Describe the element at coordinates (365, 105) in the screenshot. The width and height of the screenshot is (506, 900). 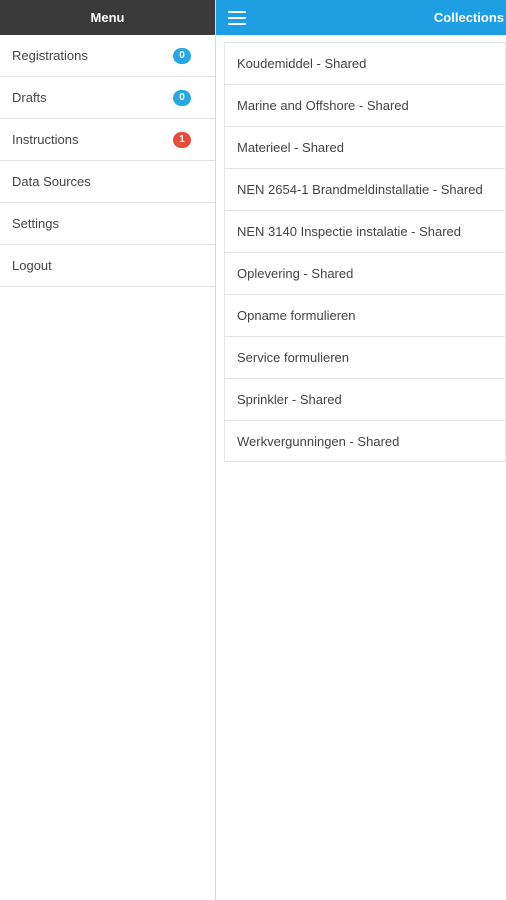
I see `collection-item: Marine and Offshore - Shared` at that location.